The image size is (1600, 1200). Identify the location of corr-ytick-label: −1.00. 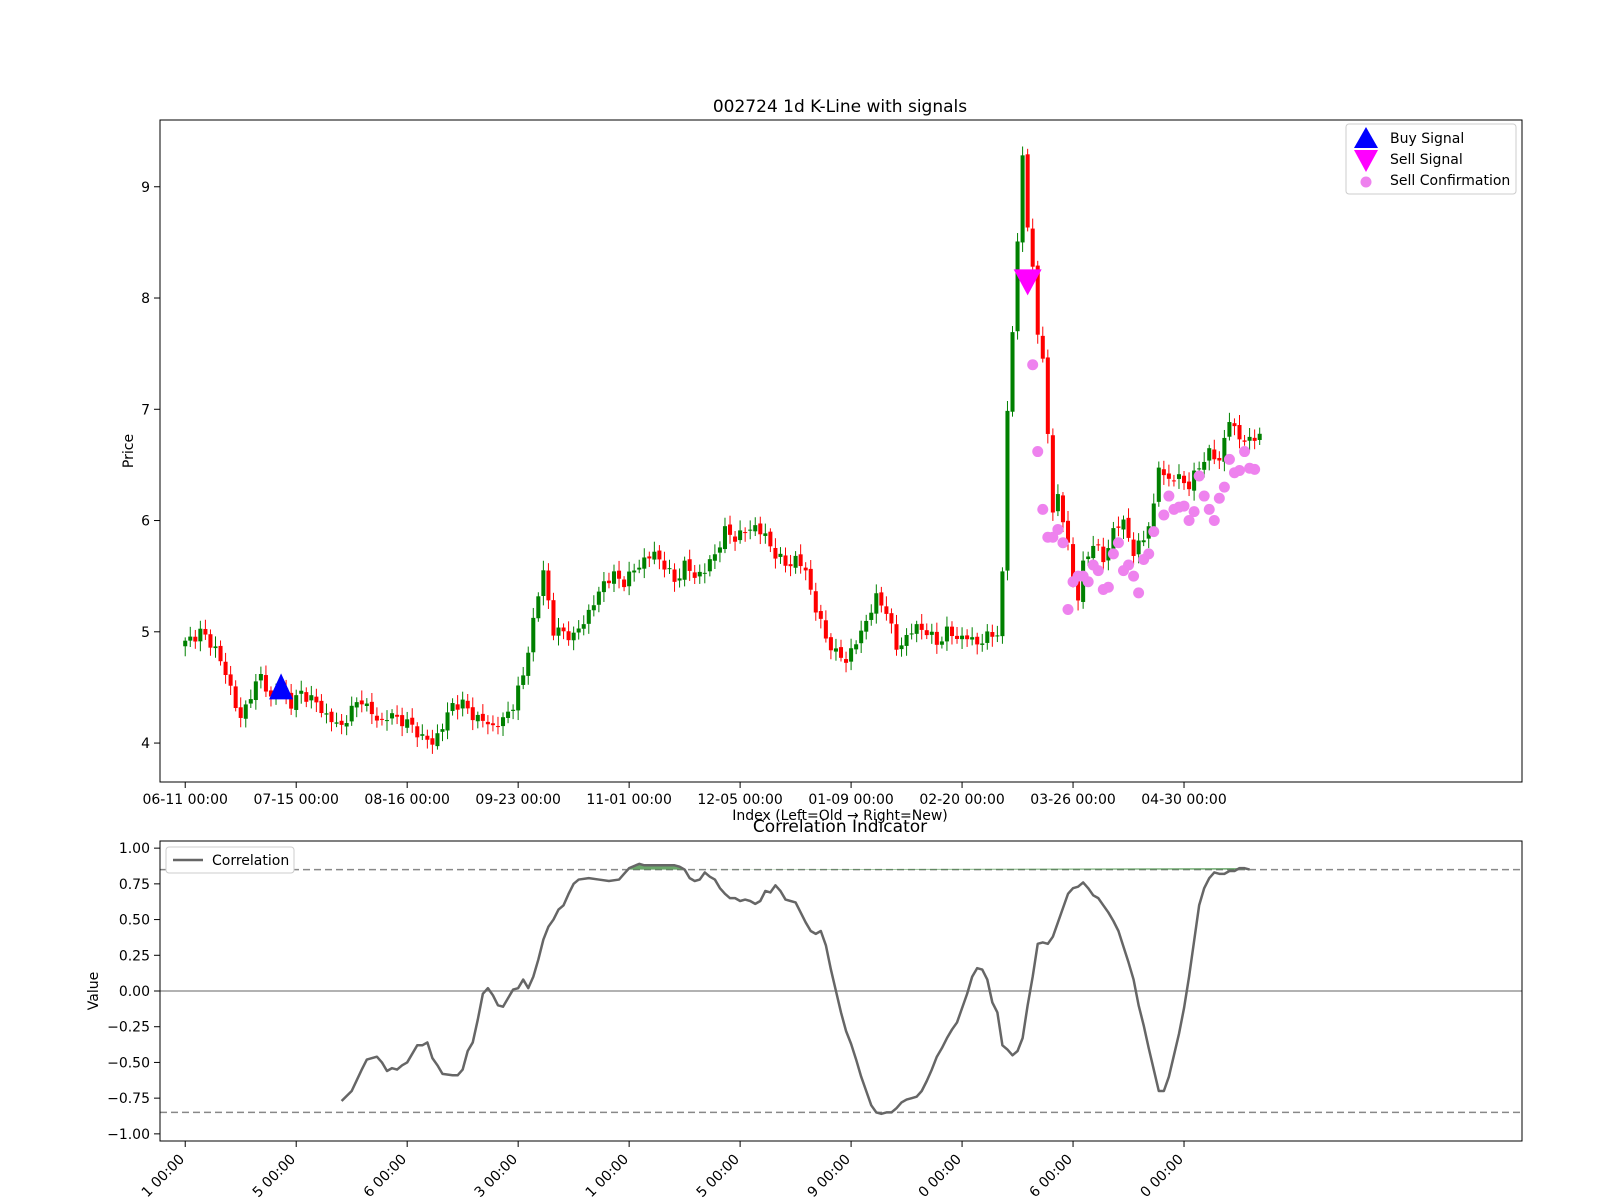
(128, 1135).